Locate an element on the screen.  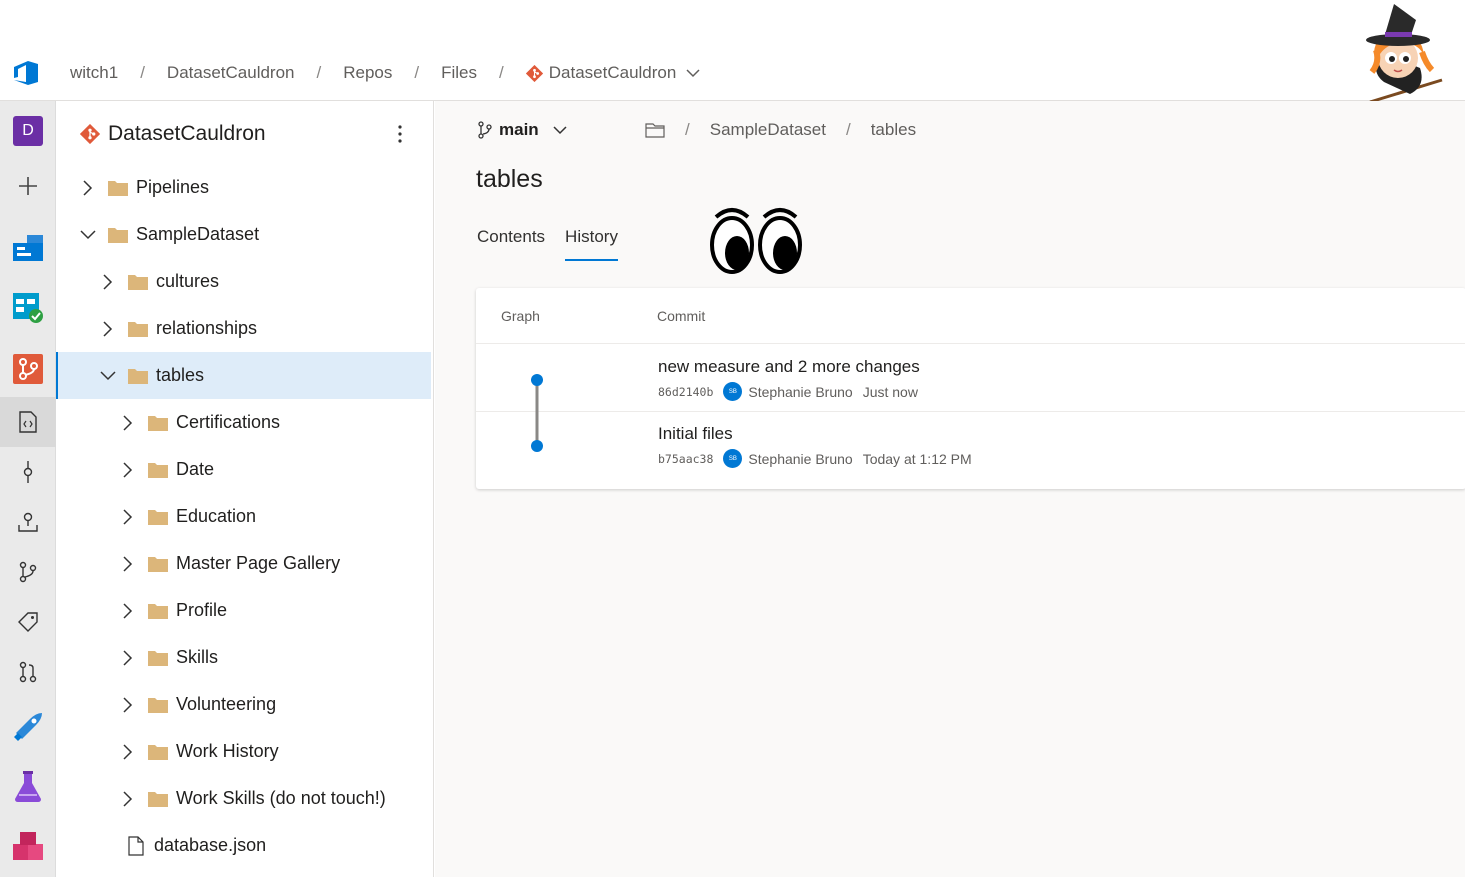
commit-hash: 86d2140b is located at coordinates (685, 392).